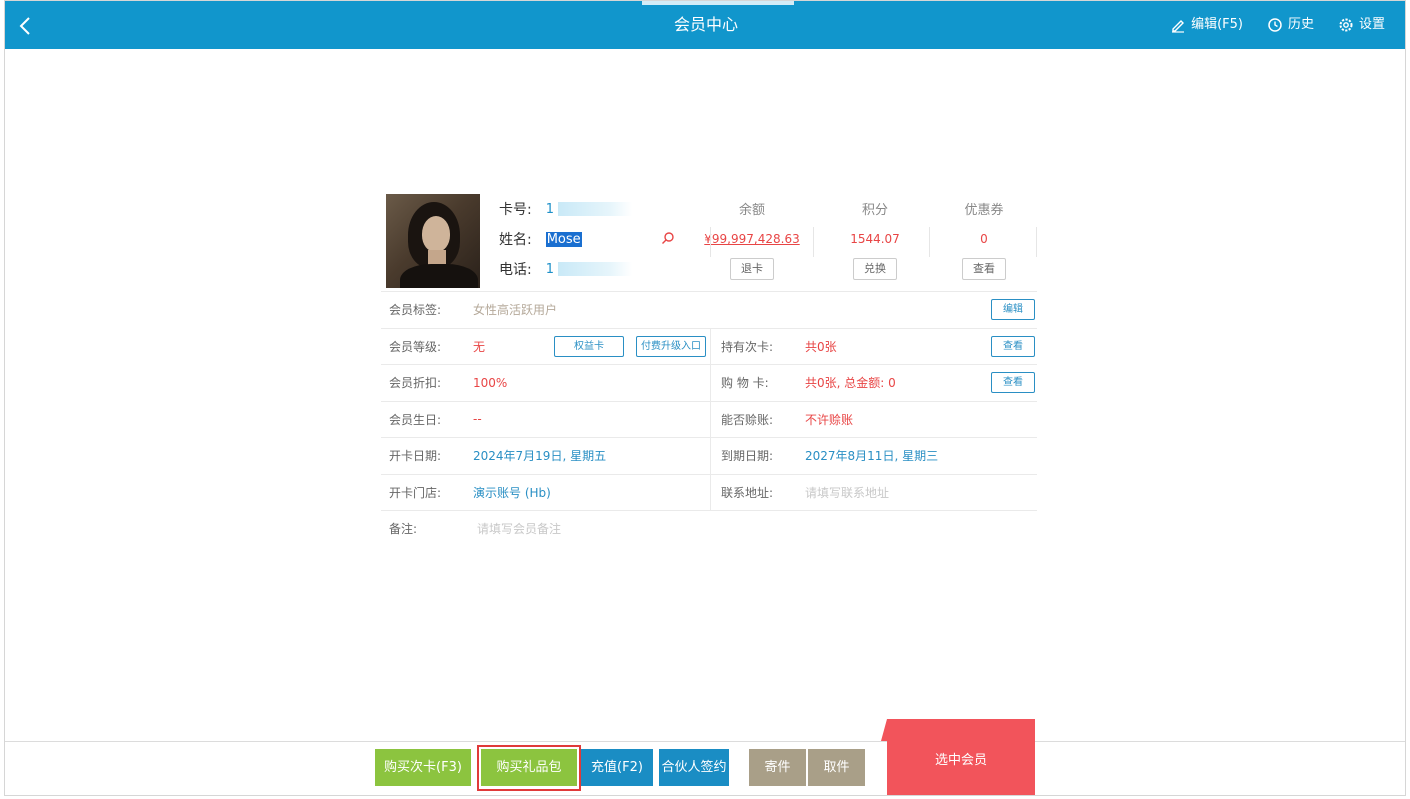 The image size is (1410, 799). I want to click on times-card-value: 共0张, so click(821, 346).